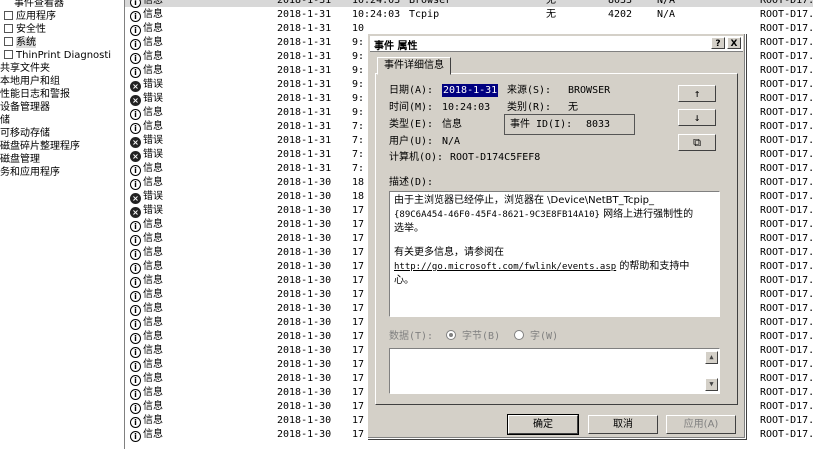 The image size is (813, 449). What do you see at coordinates (39, 5) in the screenshot?
I see `tree-node: 事件查看器` at bounding box center [39, 5].